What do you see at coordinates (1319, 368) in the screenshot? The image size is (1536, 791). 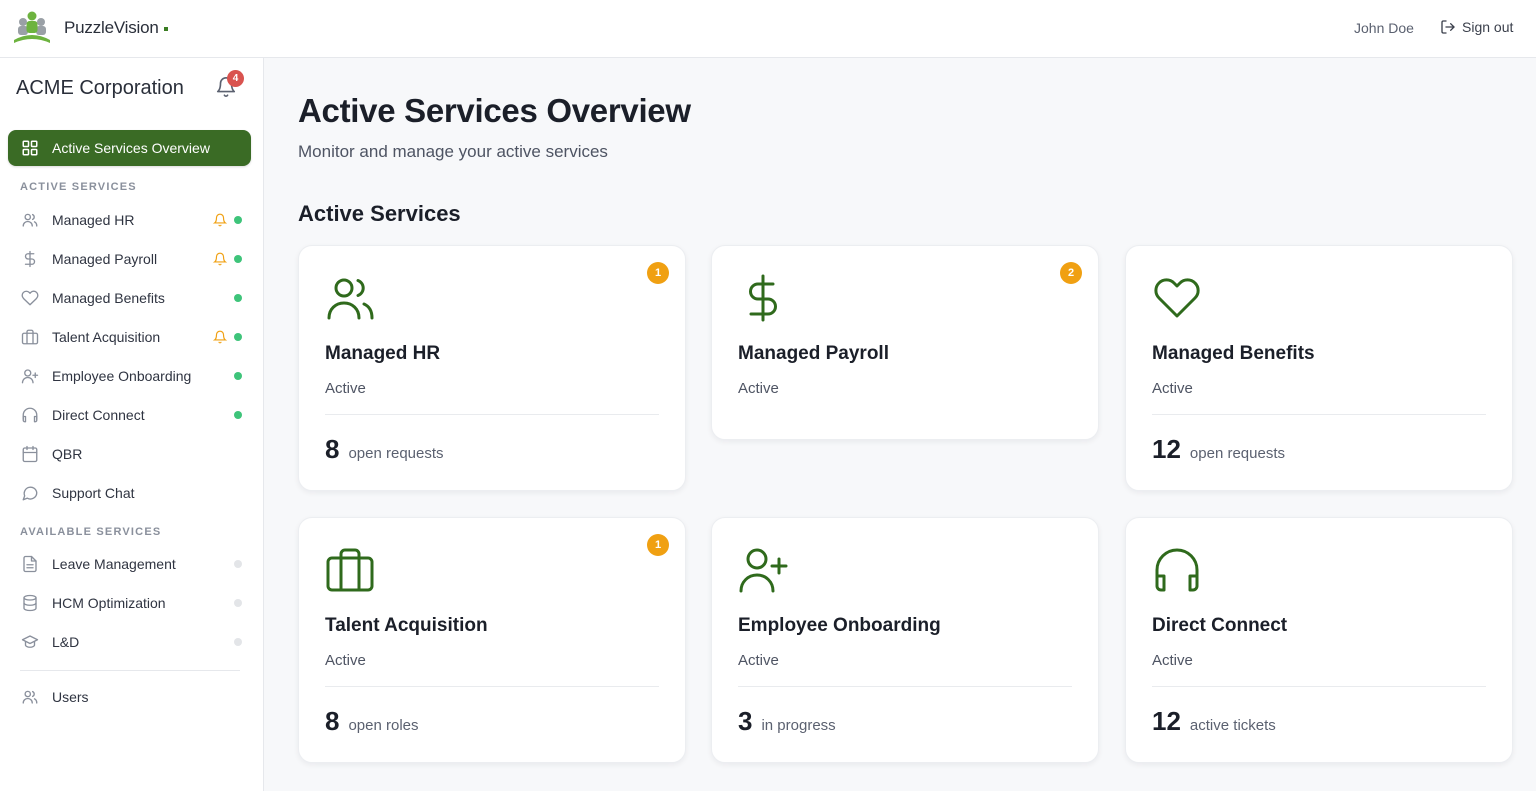 I see `service-card-managed-benefits: Managed Benefits Active 12 open requests` at bounding box center [1319, 368].